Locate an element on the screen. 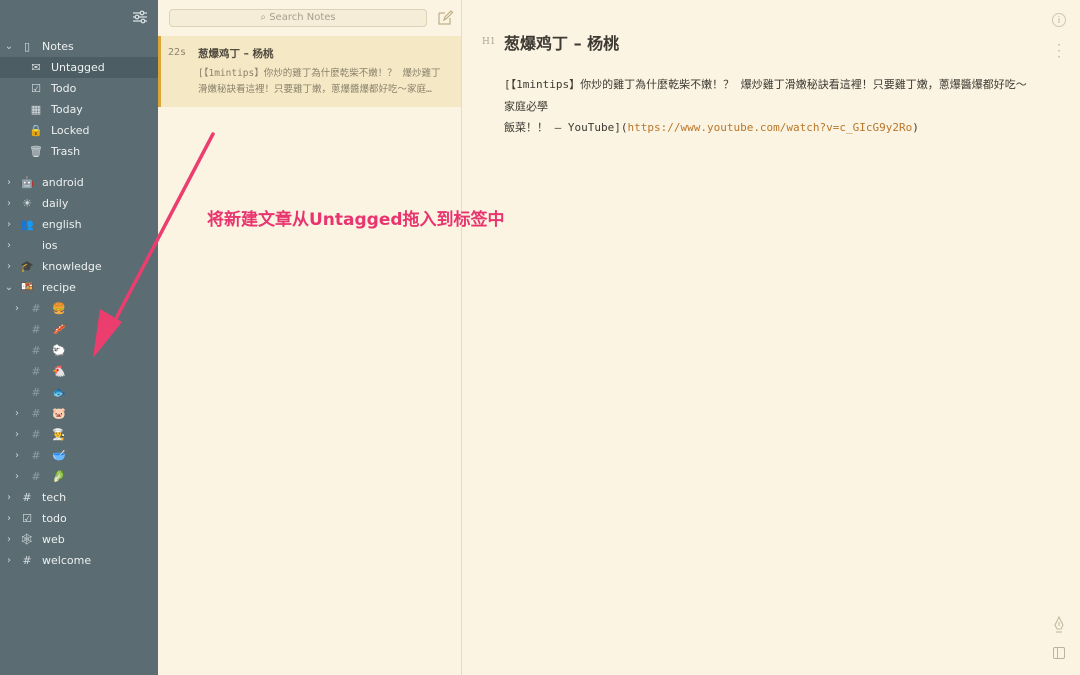 The width and height of the screenshot is (1080, 675). tech-tag-icon: # is located at coordinates (27, 497).